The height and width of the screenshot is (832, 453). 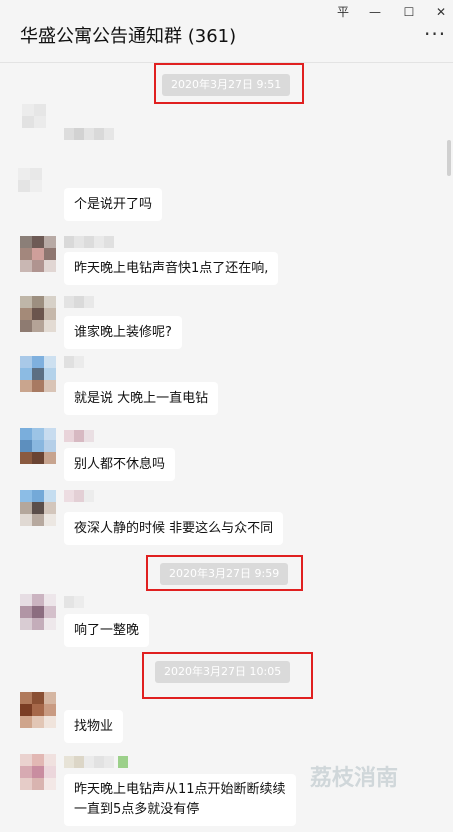 What do you see at coordinates (375, 12) in the screenshot?
I see `minimize-icon: —` at bounding box center [375, 12].